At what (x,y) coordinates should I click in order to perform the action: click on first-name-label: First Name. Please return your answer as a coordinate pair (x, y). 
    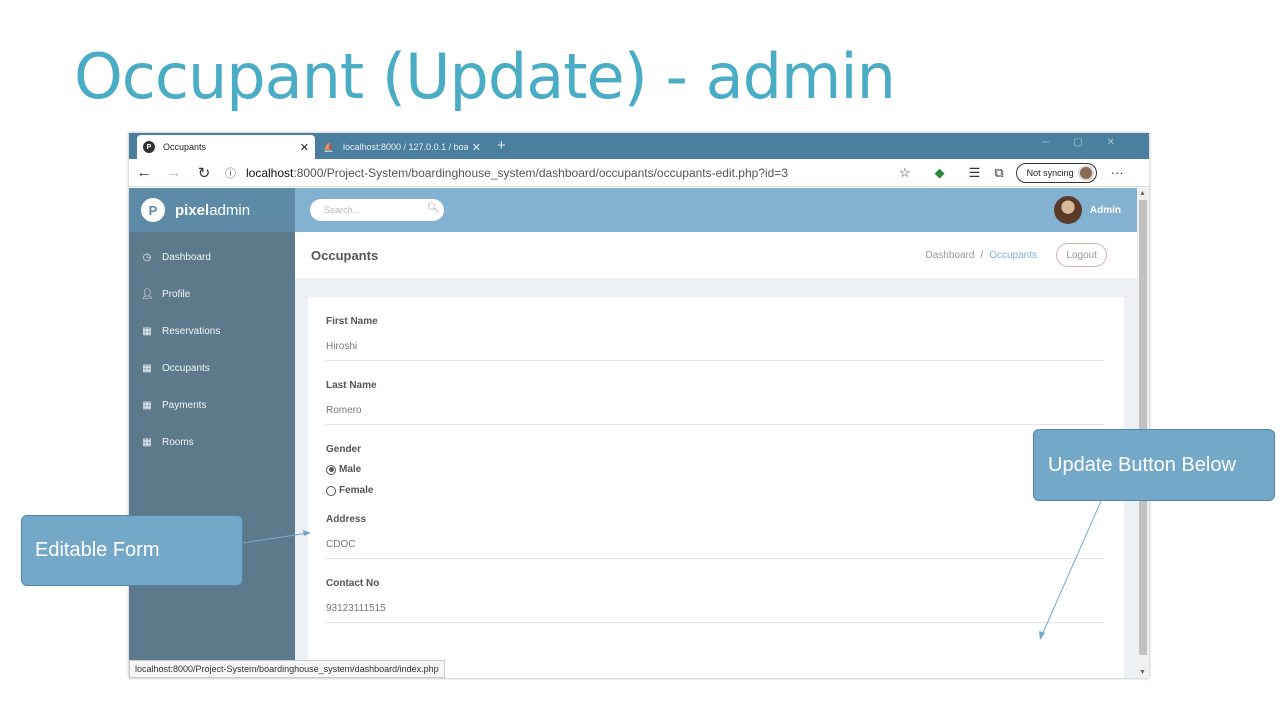
    Looking at the image, I should click on (352, 321).